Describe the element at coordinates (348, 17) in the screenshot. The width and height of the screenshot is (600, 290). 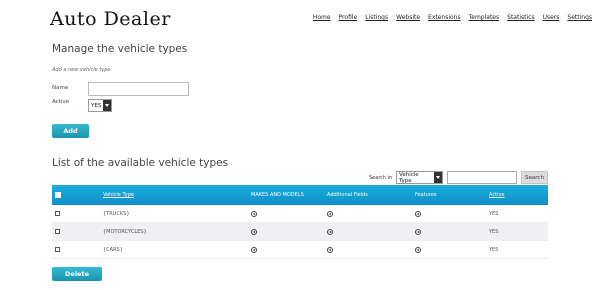
I see `nav-profile: Profile` at that location.